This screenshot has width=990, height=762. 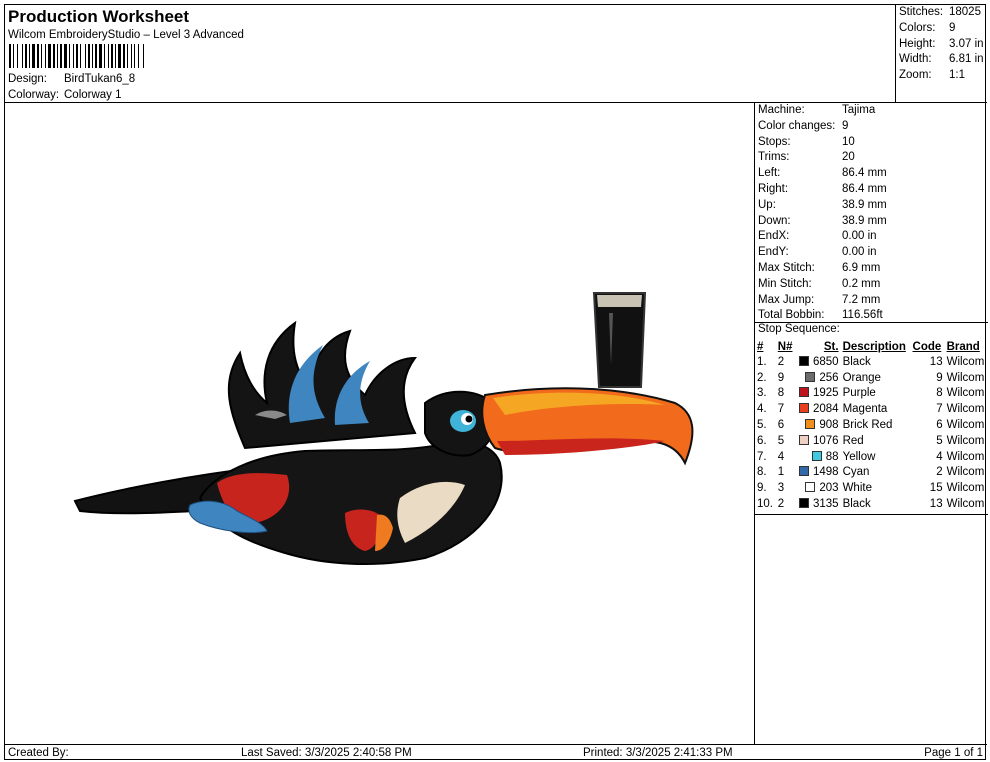 What do you see at coordinates (781, 377) in the screenshot?
I see `needle-number: 9` at bounding box center [781, 377].